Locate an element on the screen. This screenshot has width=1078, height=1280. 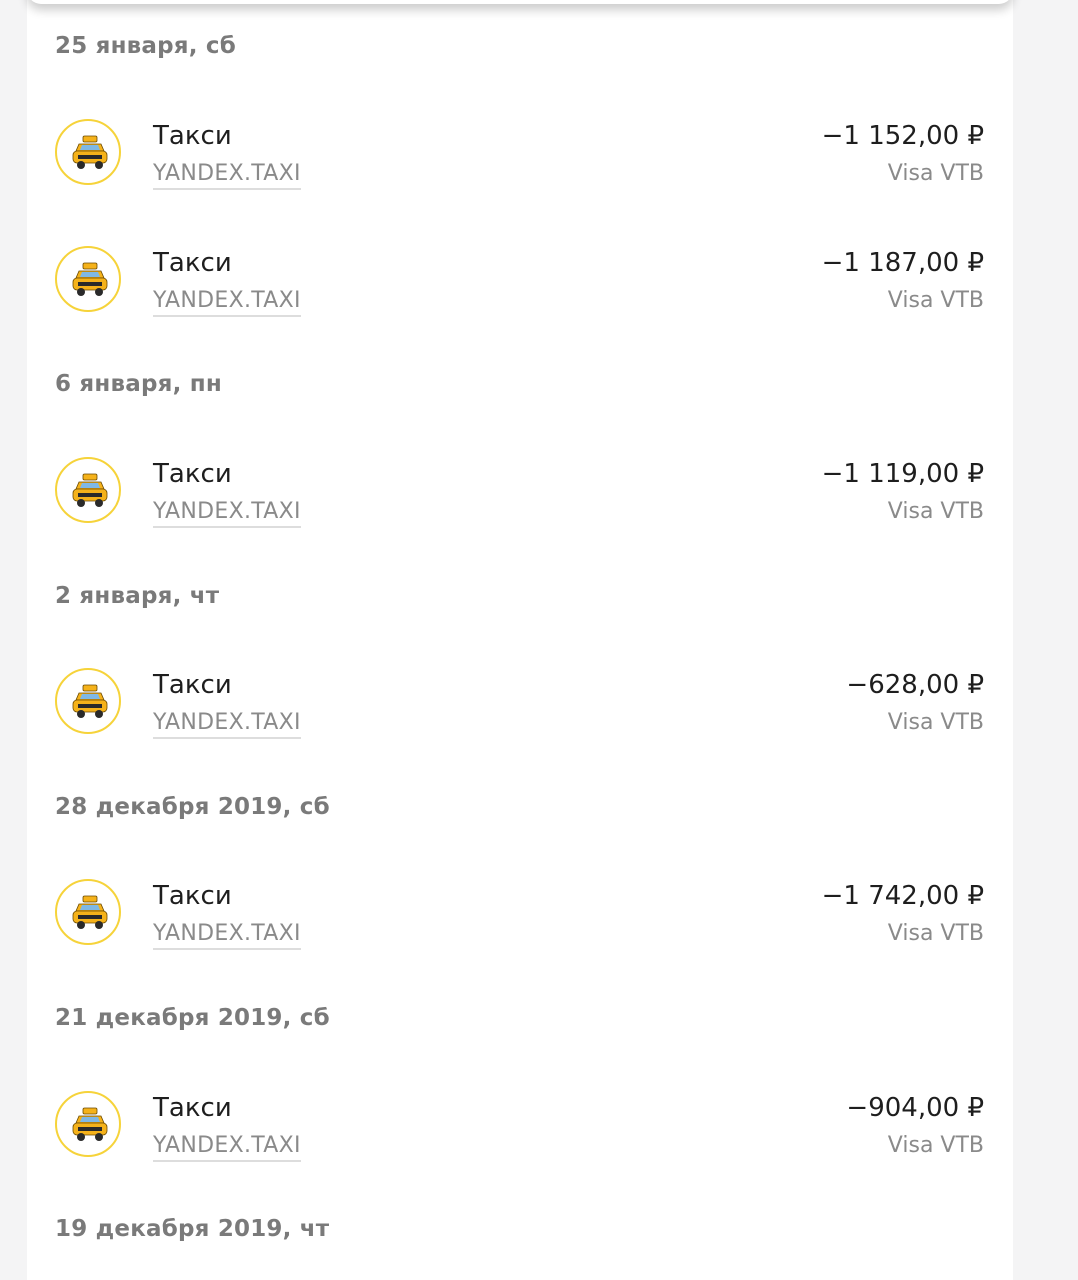
transaction-amount: −1 742,00 ₽ is located at coordinates (902, 896).